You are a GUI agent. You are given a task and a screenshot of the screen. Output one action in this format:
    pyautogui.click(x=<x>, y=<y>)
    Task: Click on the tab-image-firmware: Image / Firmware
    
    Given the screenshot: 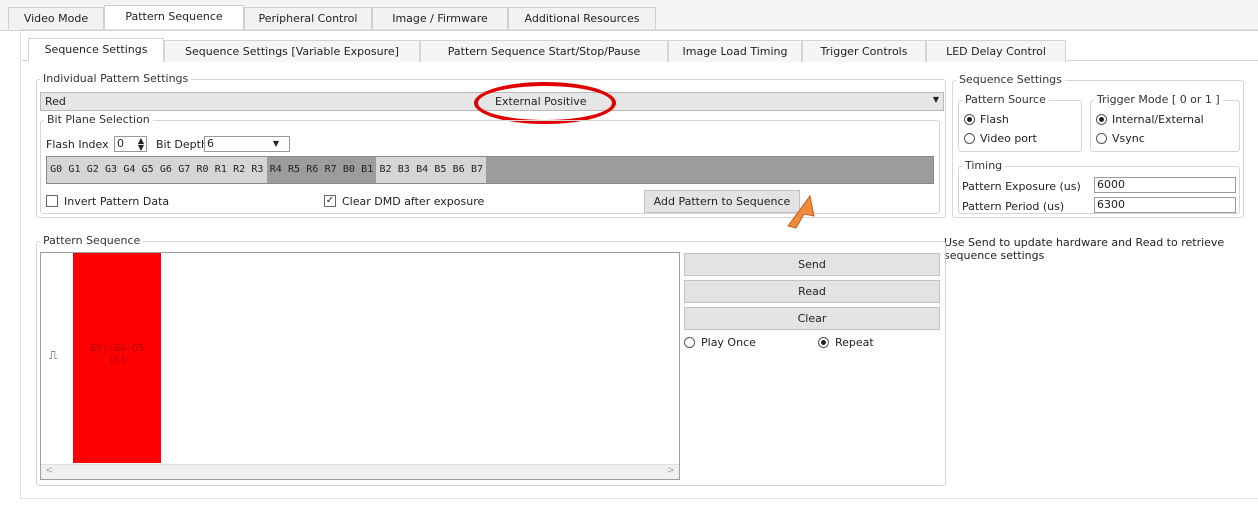 What is the action you would take?
    pyautogui.click(x=440, y=18)
    